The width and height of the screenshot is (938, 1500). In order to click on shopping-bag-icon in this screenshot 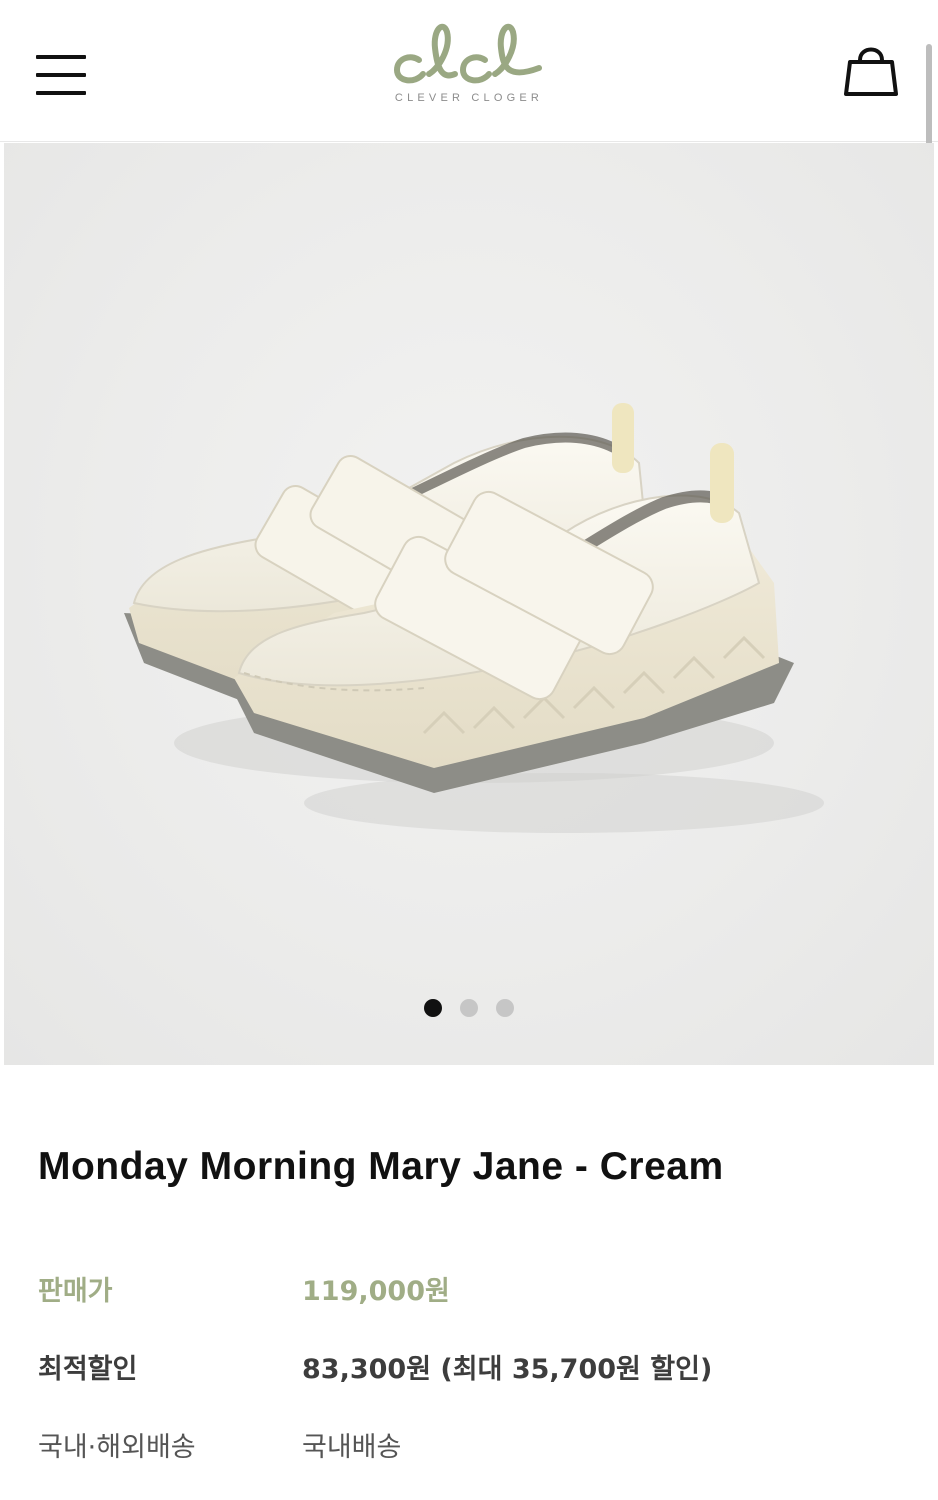, I will do `click(871, 69)`.